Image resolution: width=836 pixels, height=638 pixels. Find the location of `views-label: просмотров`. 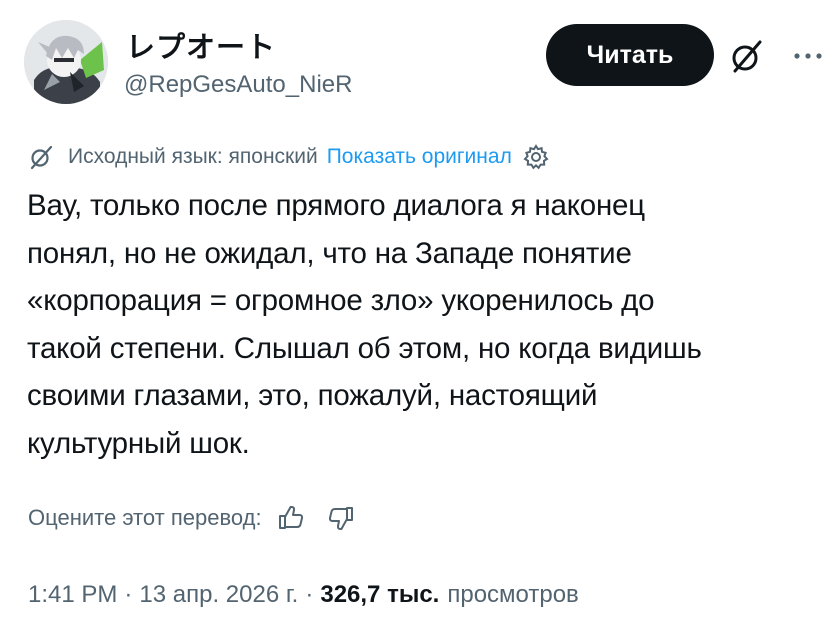

views-label: просмотров is located at coordinates (513, 594).